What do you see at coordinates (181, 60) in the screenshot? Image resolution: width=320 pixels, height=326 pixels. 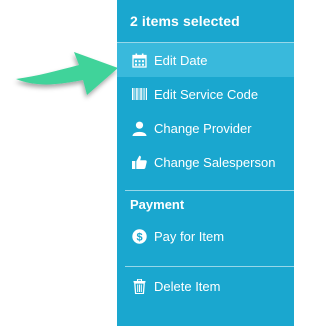 I see `menu-item-label: Edit Date` at bounding box center [181, 60].